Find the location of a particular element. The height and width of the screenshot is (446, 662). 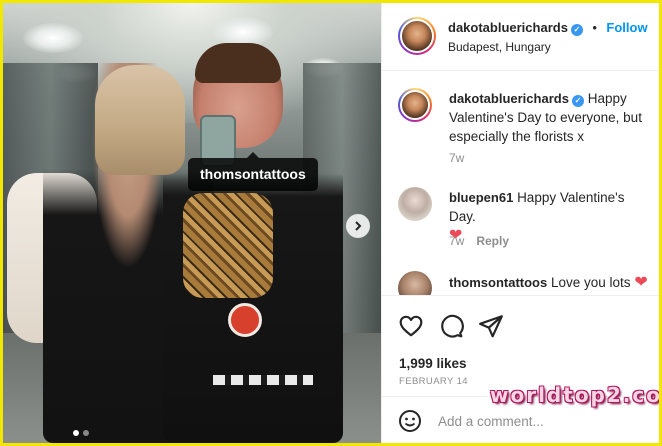

post-location: Budapest, Hungary is located at coordinates (499, 47).